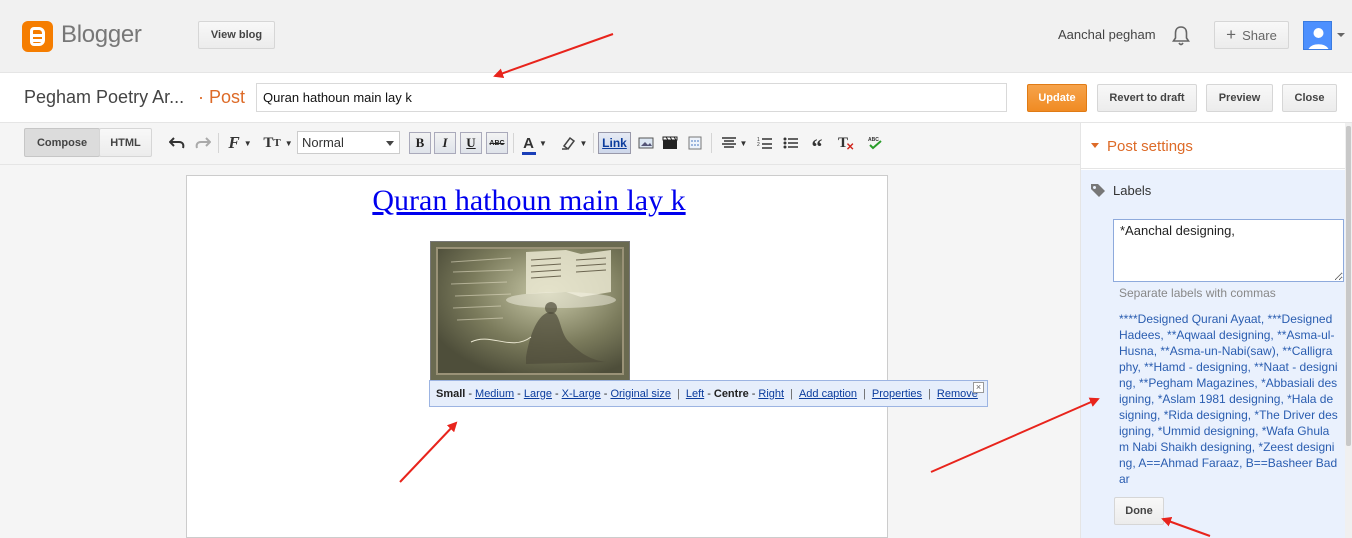  What do you see at coordinates (1095, 145) in the screenshot?
I see `caret-down-icon` at bounding box center [1095, 145].